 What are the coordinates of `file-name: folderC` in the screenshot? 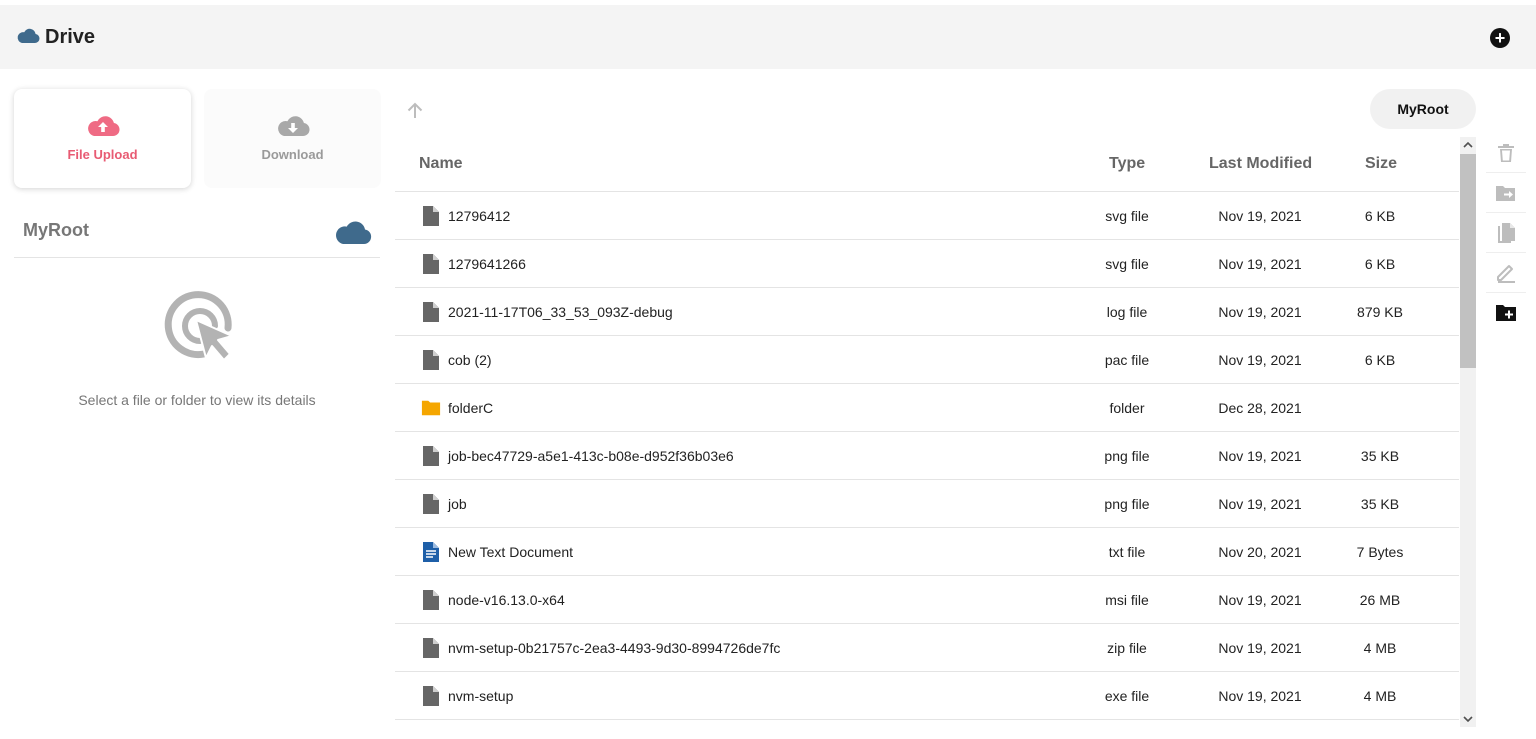 It's located at (471, 407).